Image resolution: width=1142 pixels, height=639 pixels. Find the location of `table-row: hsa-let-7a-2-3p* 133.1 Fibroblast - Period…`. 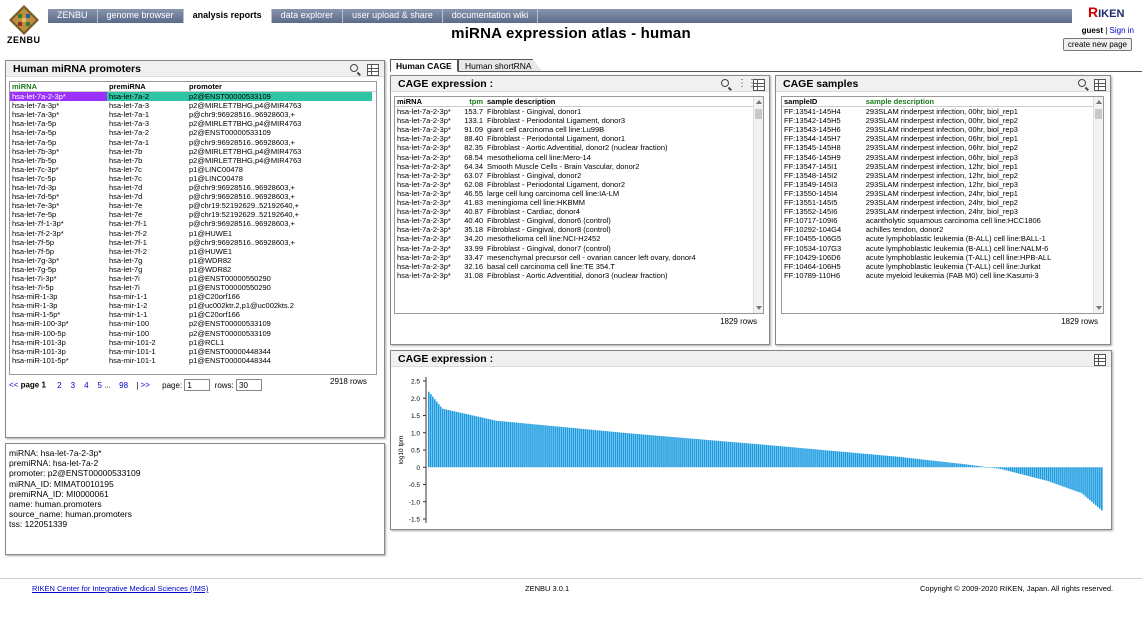

table-row: hsa-let-7a-2-3p* 133.1 Fibroblast - Period… is located at coordinates (574, 120).